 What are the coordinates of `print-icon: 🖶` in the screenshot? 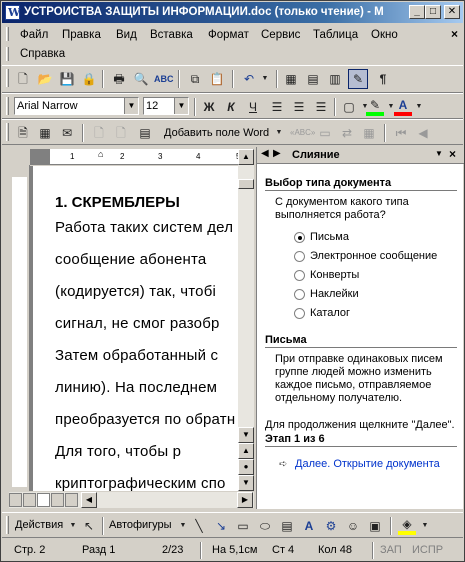 It's located at (119, 79).